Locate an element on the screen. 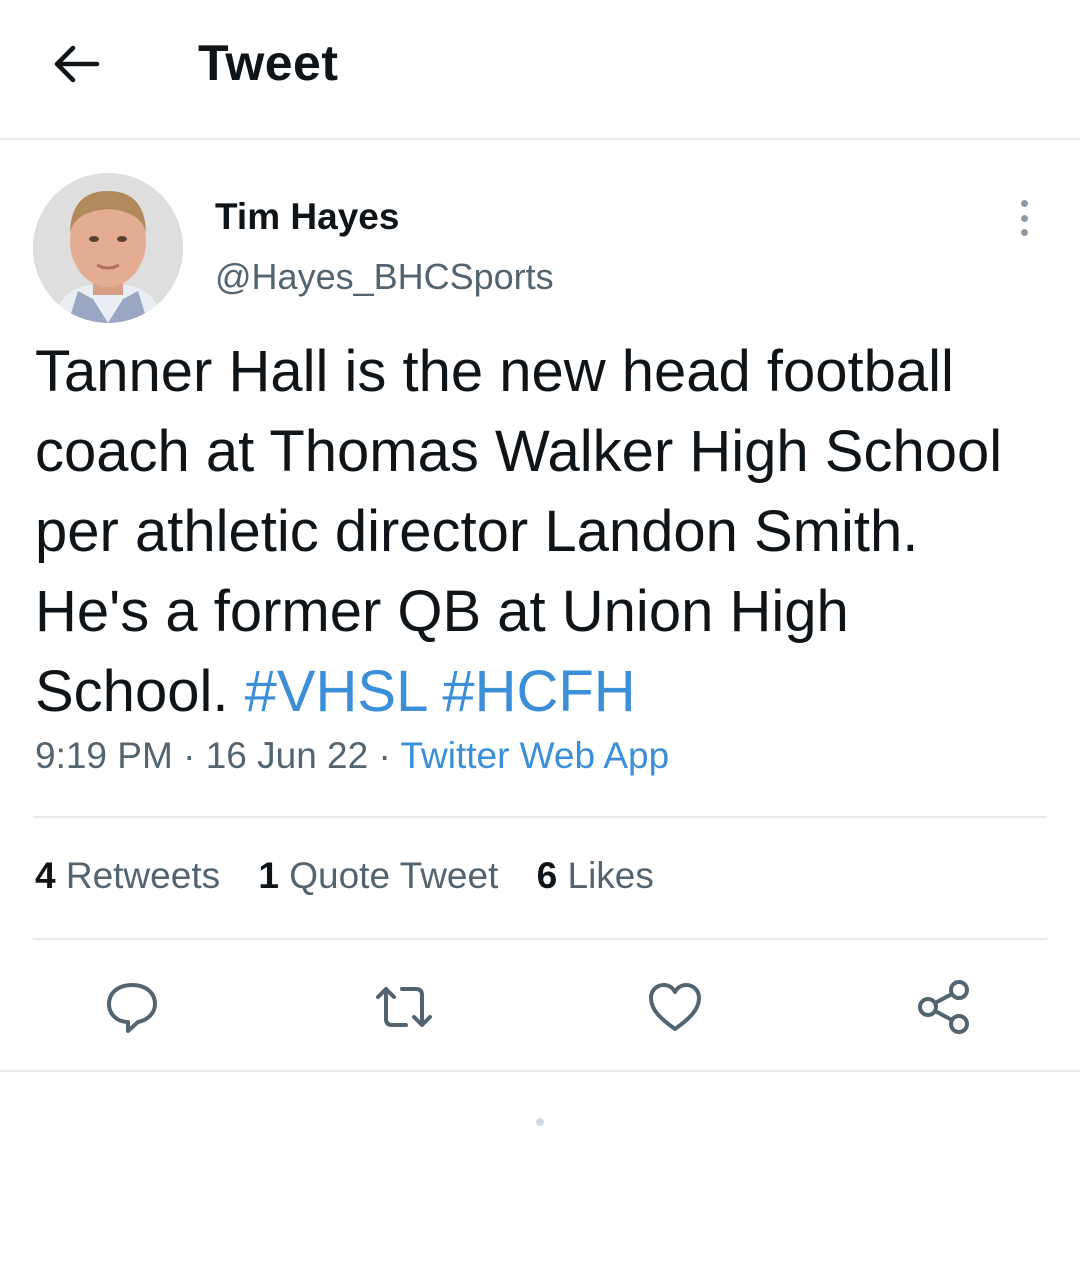 Image resolution: width=1080 pixels, height=1288 pixels. author-handle: @Hayes_BHCSports is located at coordinates (384, 277).